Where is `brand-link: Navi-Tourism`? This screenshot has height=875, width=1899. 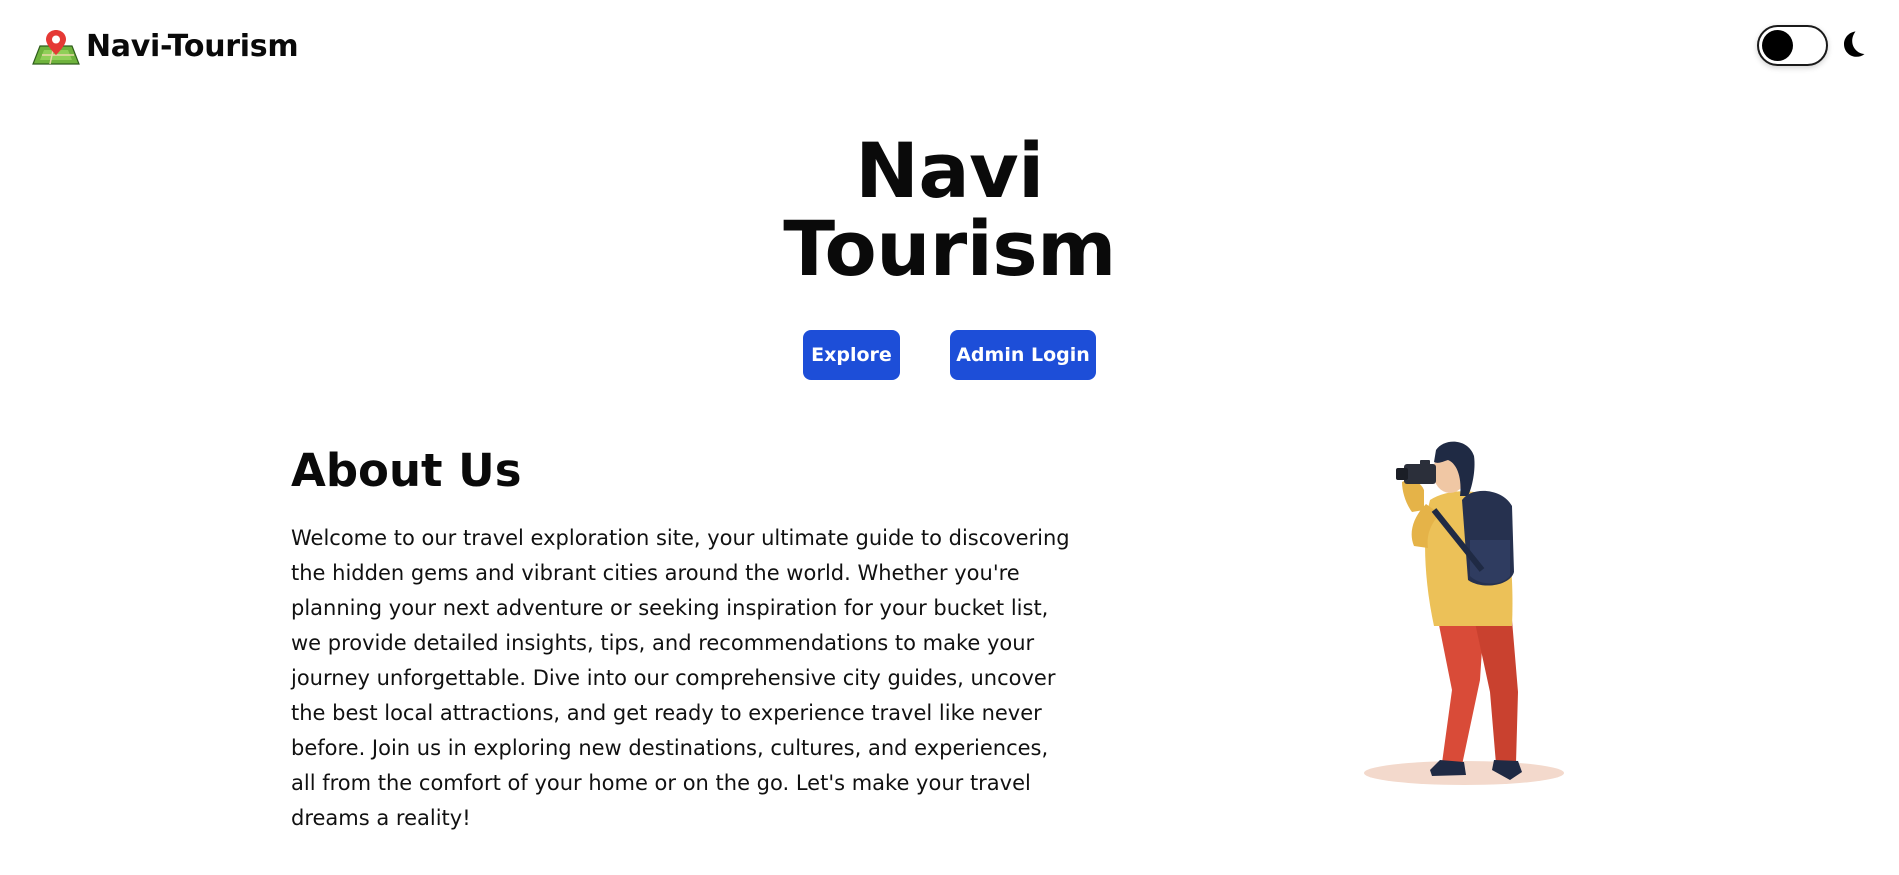 brand-link: Navi-Tourism is located at coordinates (165, 47).